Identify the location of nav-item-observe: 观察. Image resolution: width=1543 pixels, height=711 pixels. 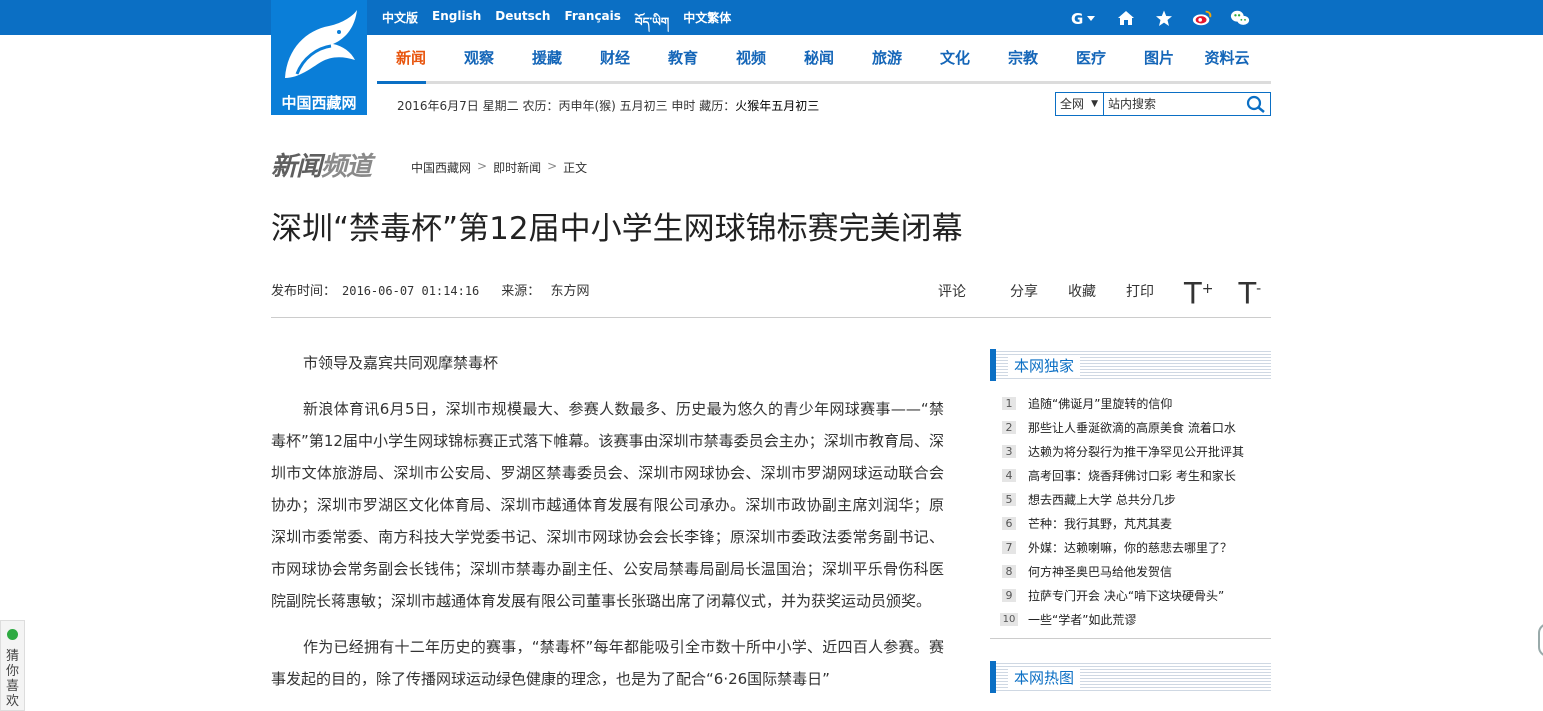
(479, 58).